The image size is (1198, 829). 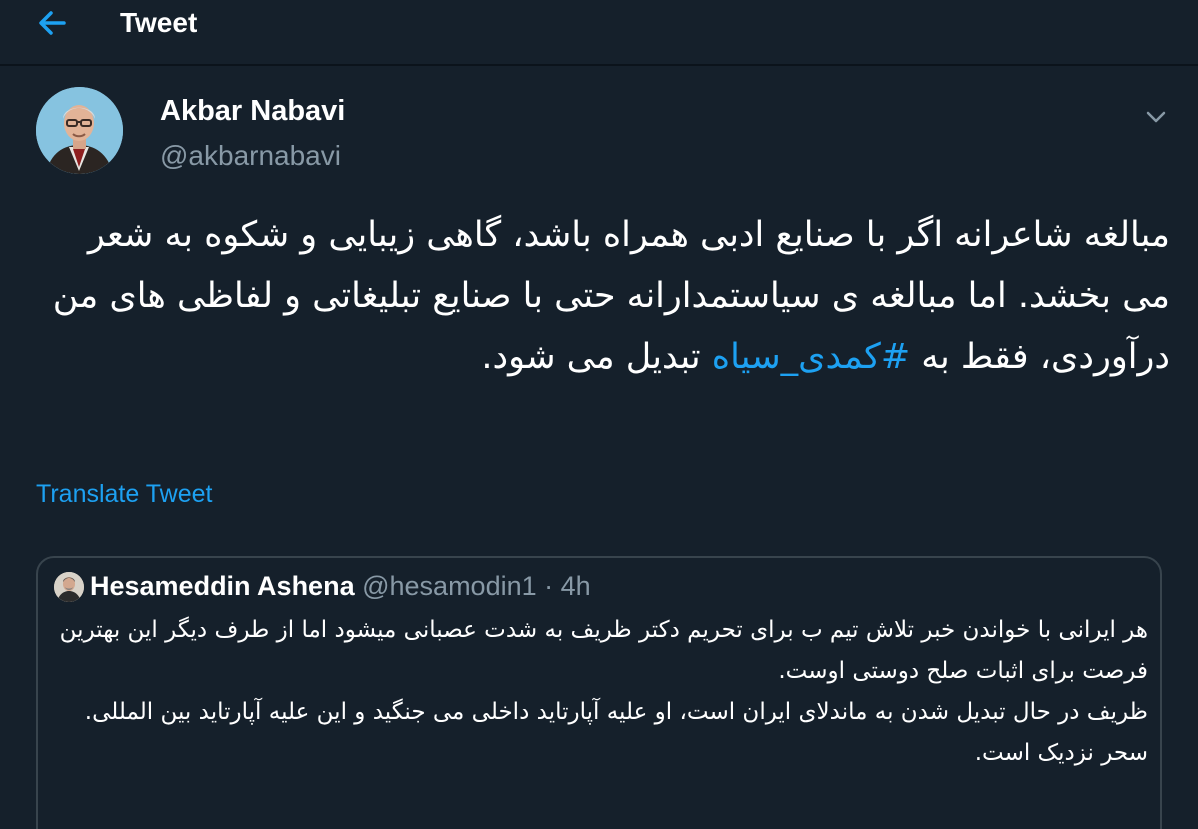 I want to click on avatar-image, so click(x=79, y=130).